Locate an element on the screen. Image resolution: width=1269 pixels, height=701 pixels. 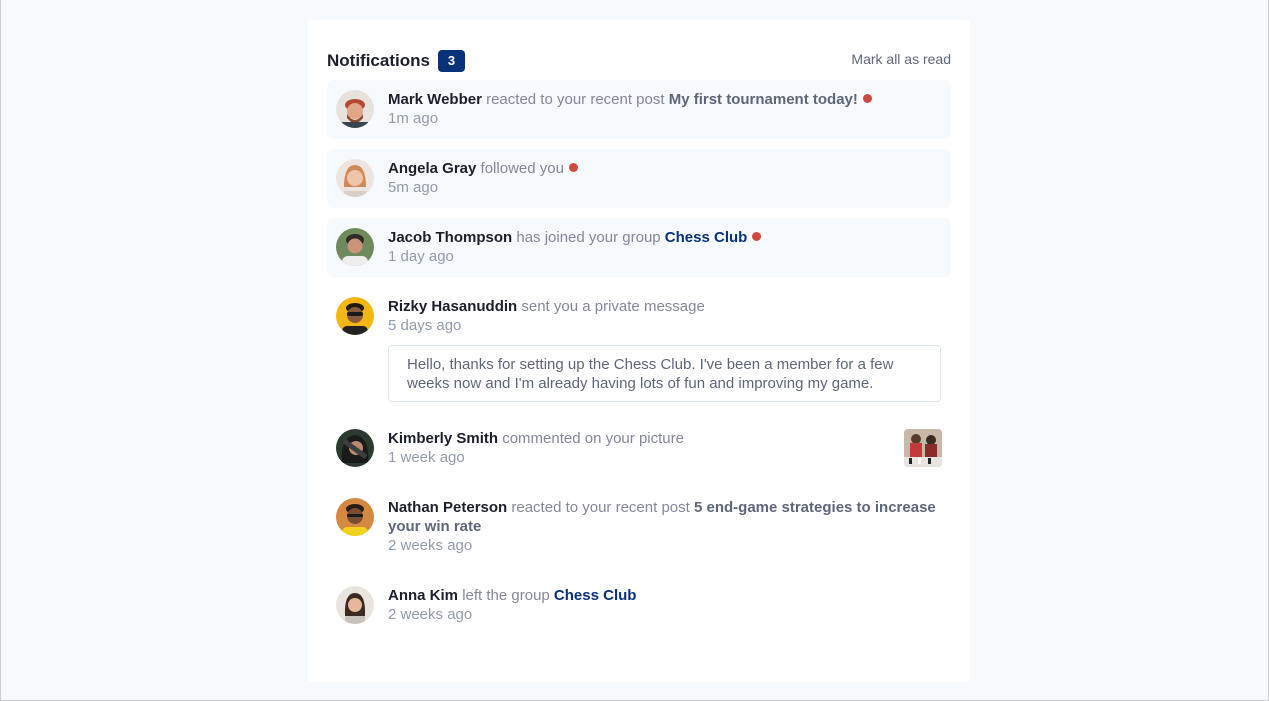
page-title: Notifications is located at coordinates (378, 60).